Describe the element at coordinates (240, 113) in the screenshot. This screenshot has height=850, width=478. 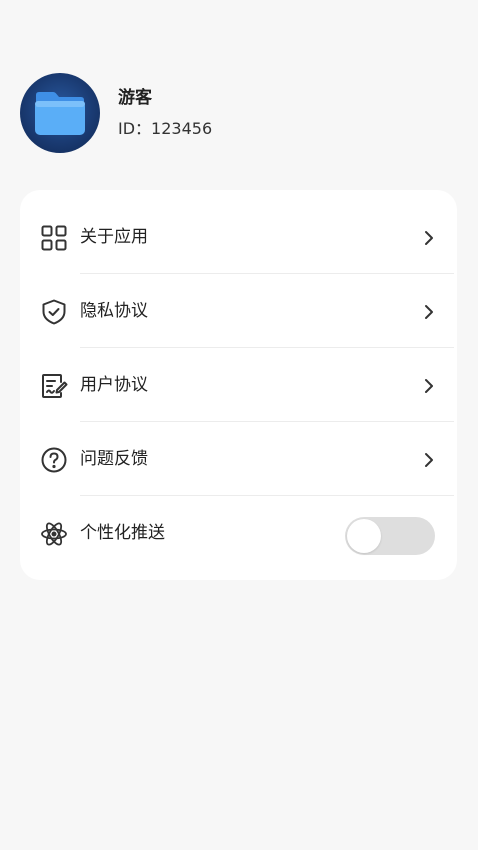
I see `profile-header: 游客 ID：123456` at that location.